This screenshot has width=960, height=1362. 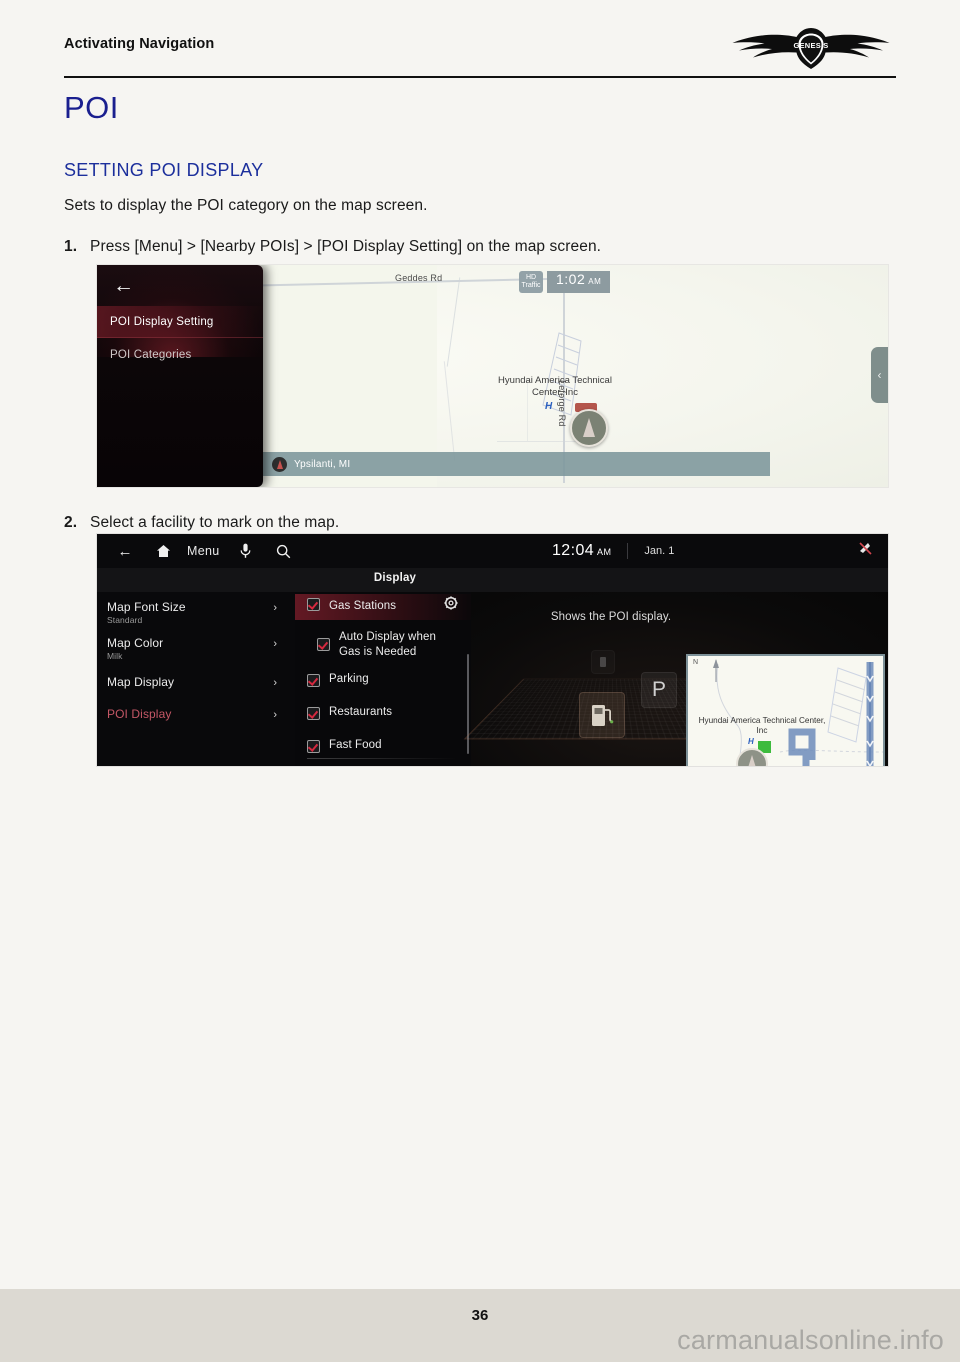 I want to click on list-divider, so click(x=382, y=758).